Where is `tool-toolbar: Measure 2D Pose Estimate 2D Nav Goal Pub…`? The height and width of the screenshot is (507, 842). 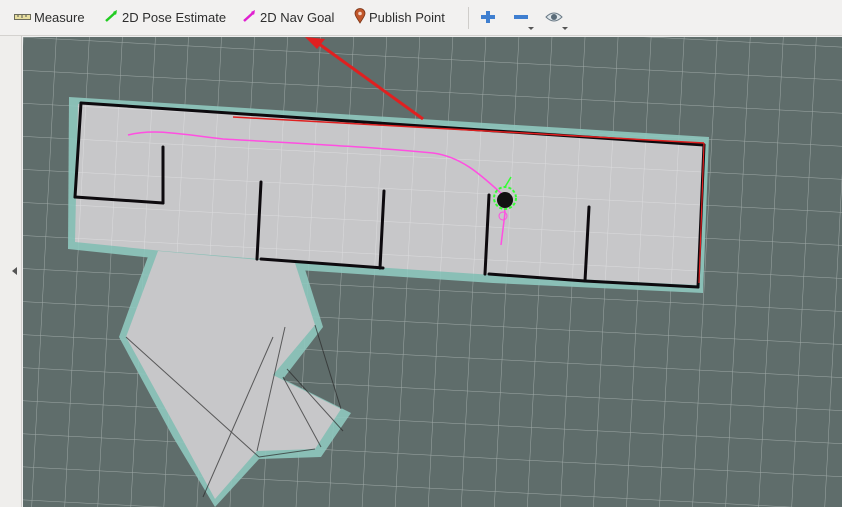
tool-toolbar: Measure 2D Pose Estimate 2D Nav Goal Pub… is located at coordinates (421, 18).